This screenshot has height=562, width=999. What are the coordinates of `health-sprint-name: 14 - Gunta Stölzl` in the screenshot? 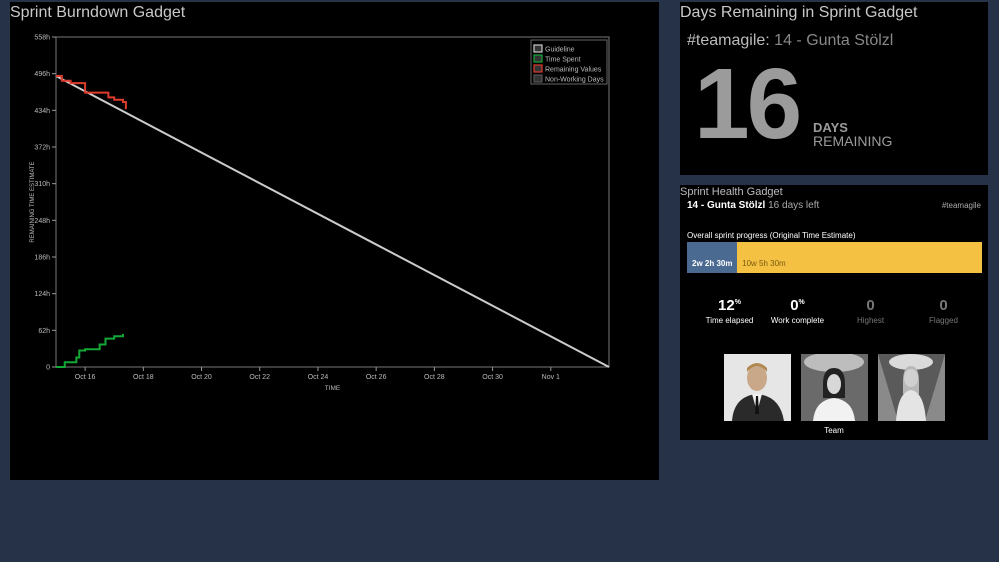 It's located at (726, 205).